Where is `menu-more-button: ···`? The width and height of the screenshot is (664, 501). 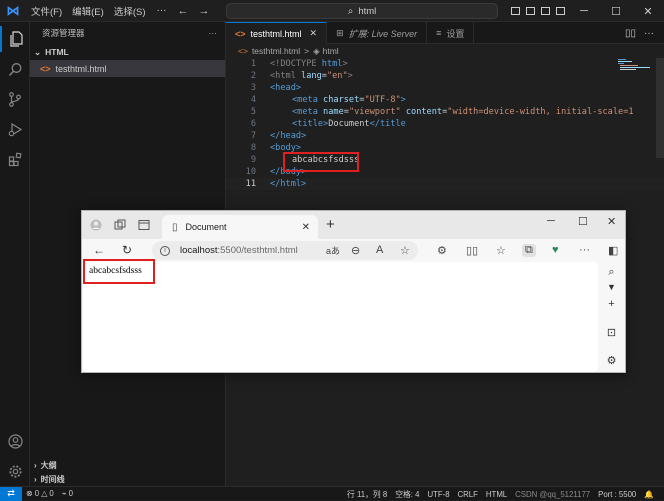
menu-more-button: ··· is located at coordinates (161, 10).